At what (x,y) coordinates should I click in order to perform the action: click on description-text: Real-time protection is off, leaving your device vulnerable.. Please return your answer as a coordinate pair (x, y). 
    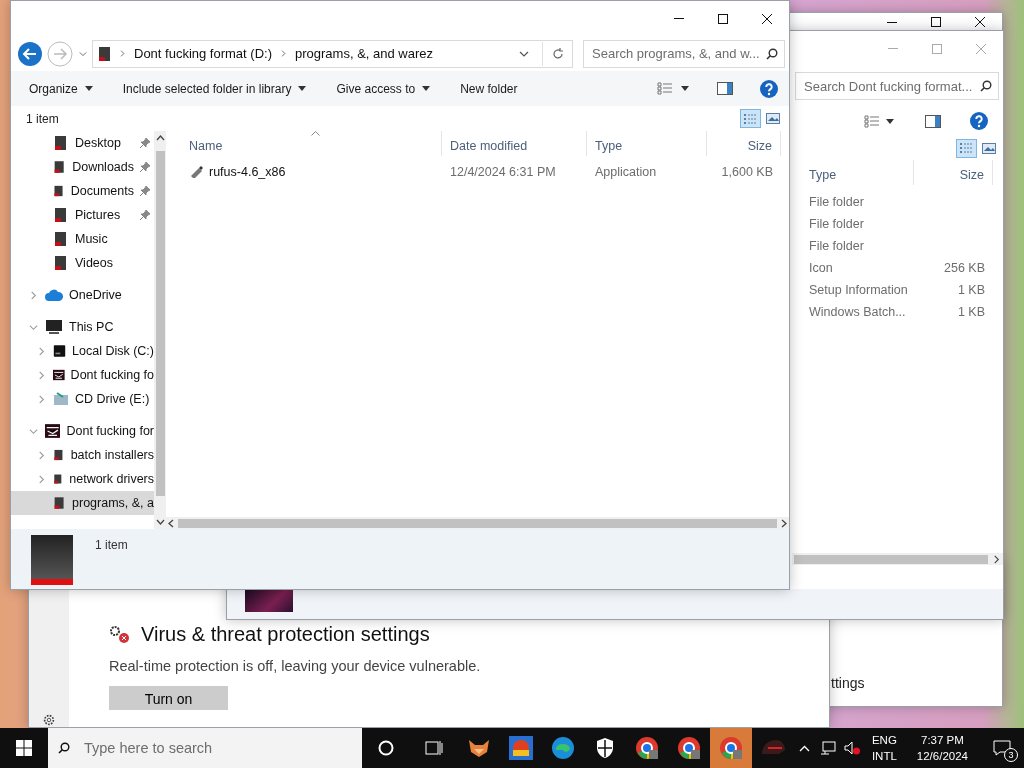
    Looking at the image, I should click on (295, 666).